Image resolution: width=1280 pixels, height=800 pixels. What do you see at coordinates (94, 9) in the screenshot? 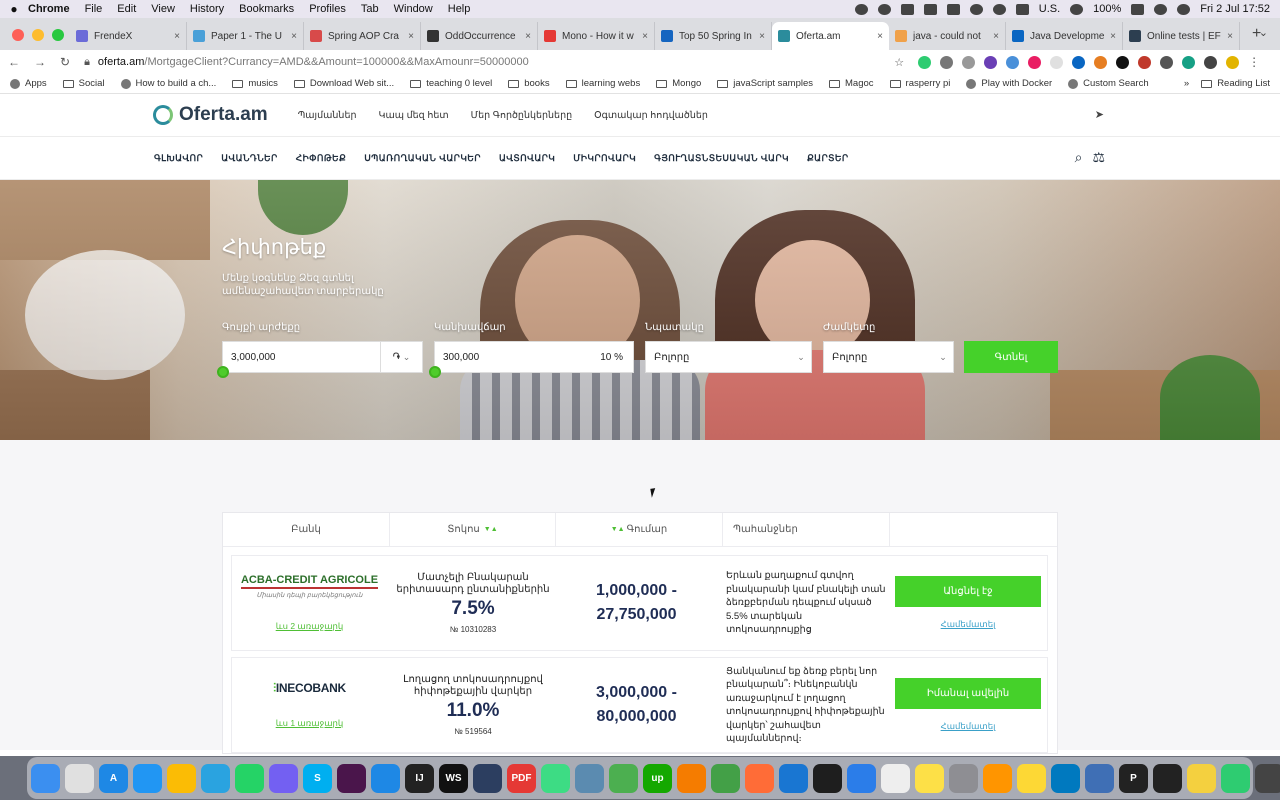
I see `menu-file: File` at bounding box center [94, 9].